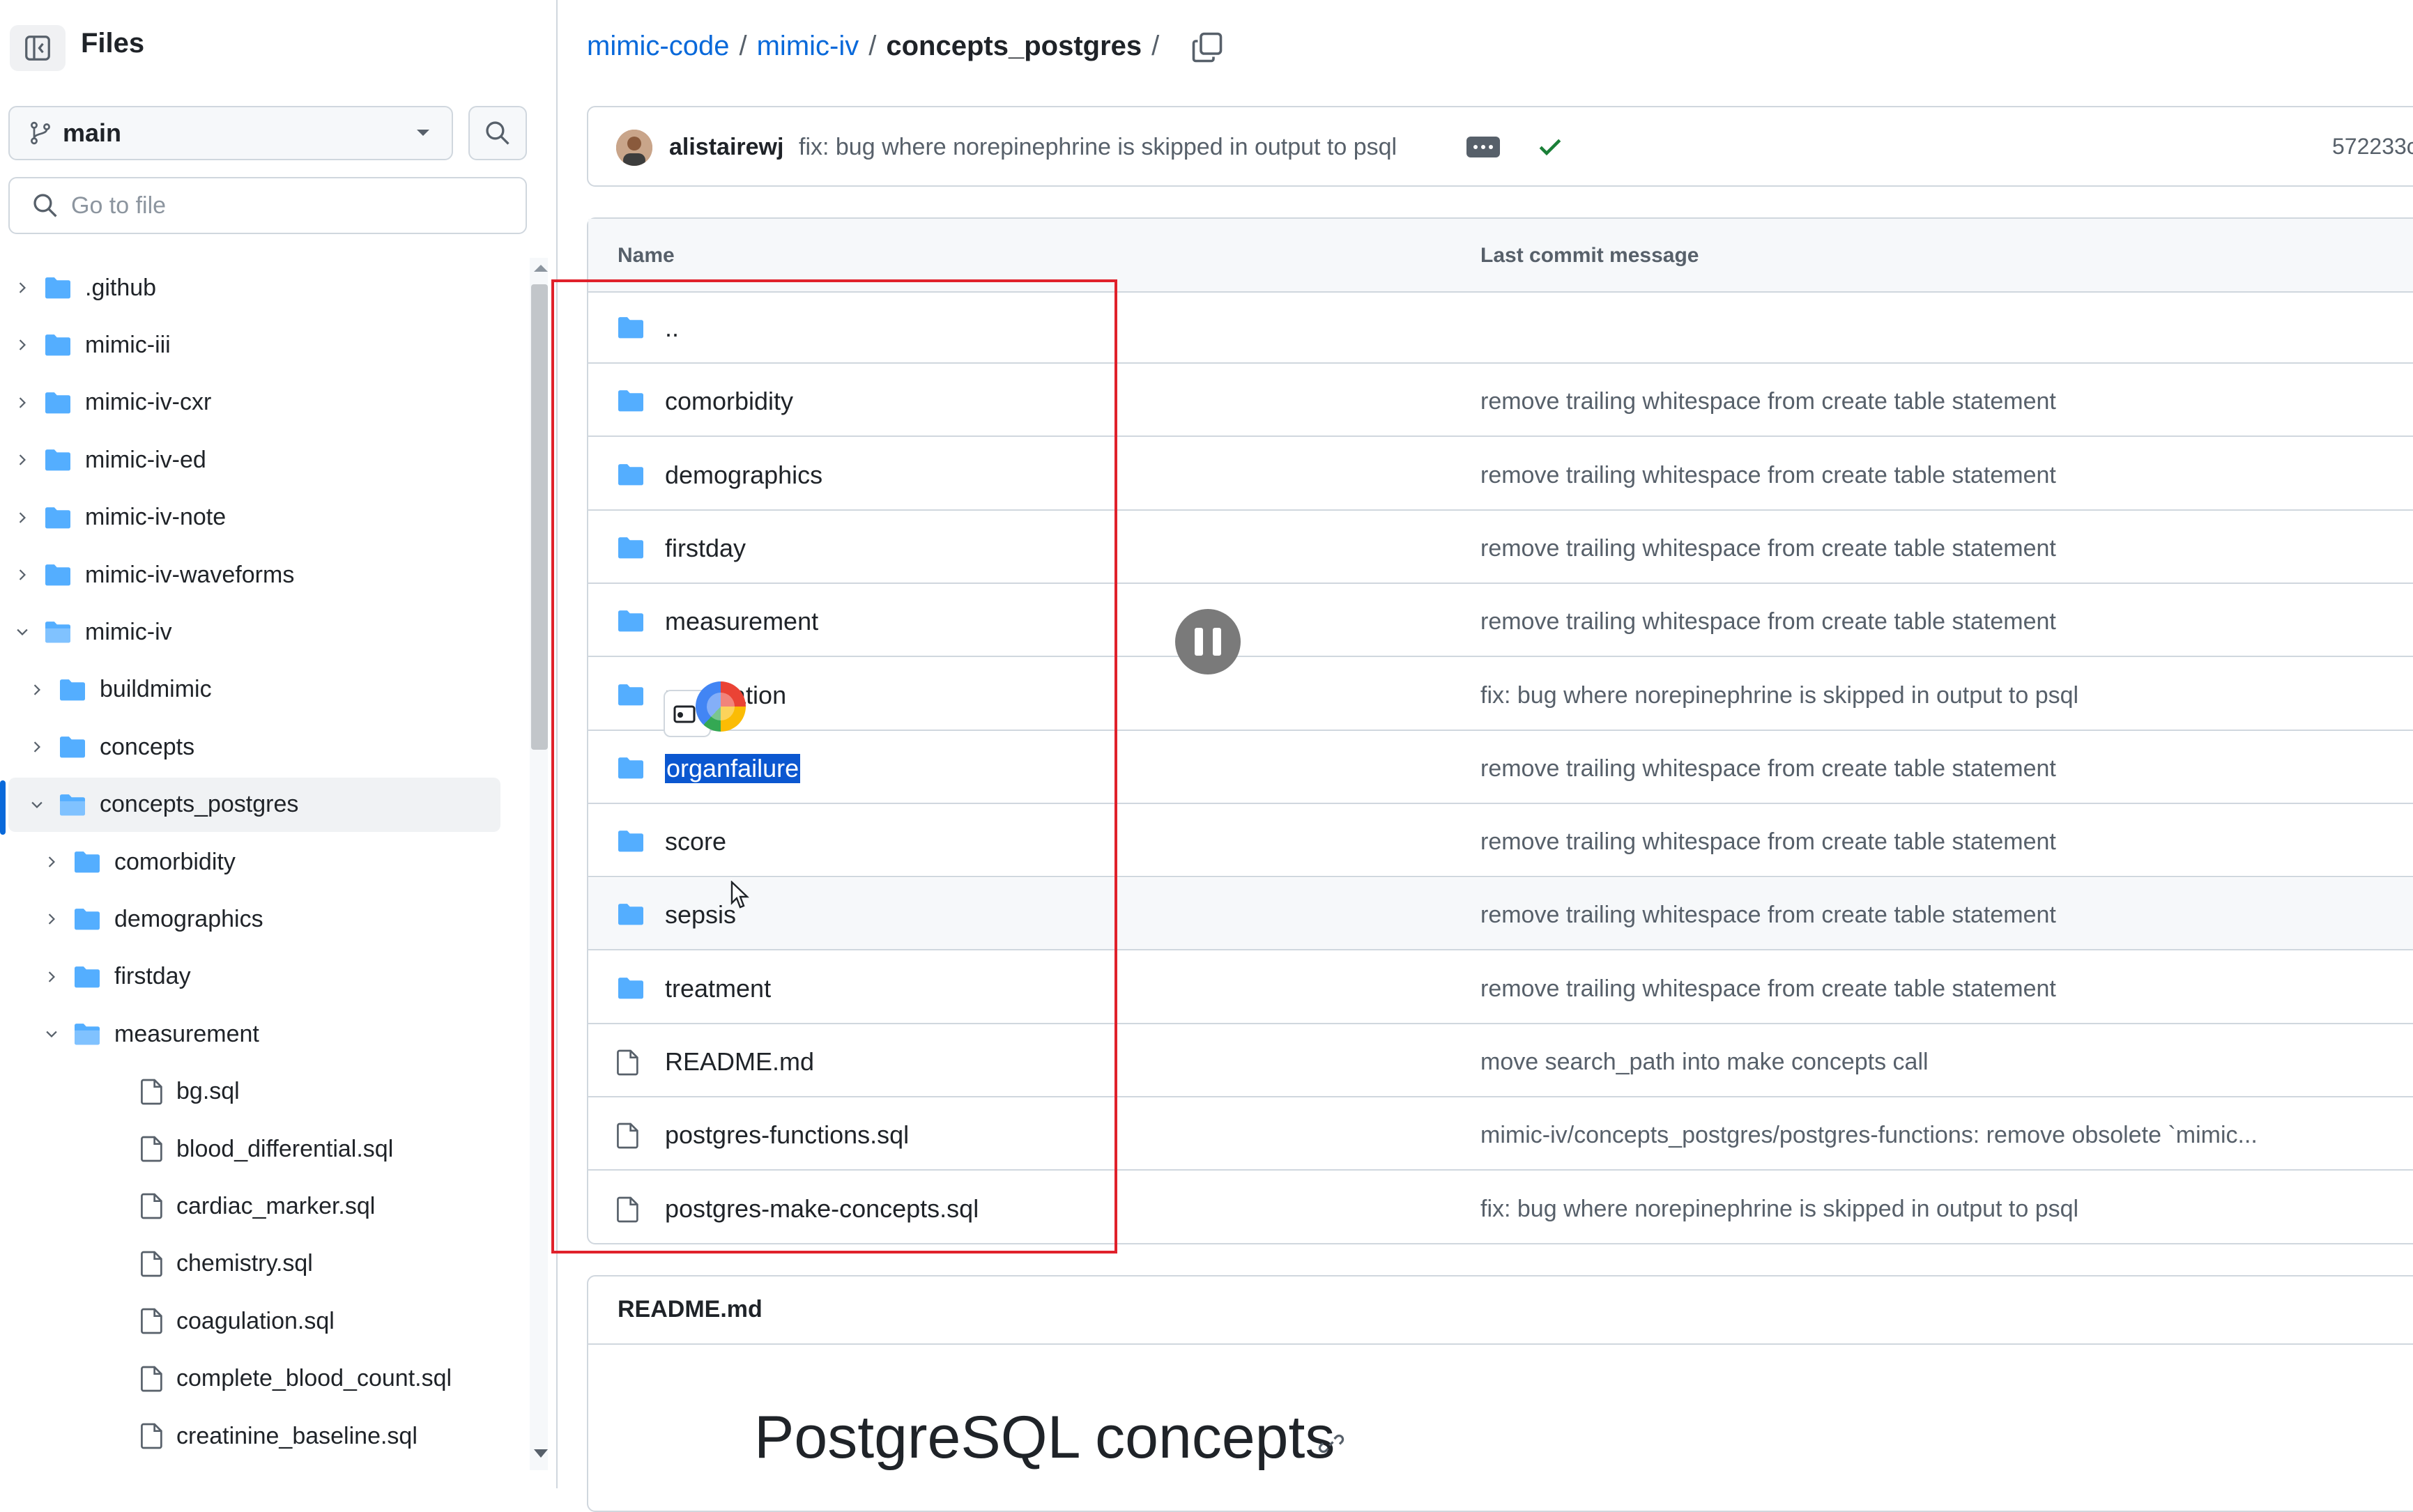 The width and height of the screenshot is (2413, 1512). I want to click on tree-file-item: cardiac_marker.sql, so click(251, 1206).